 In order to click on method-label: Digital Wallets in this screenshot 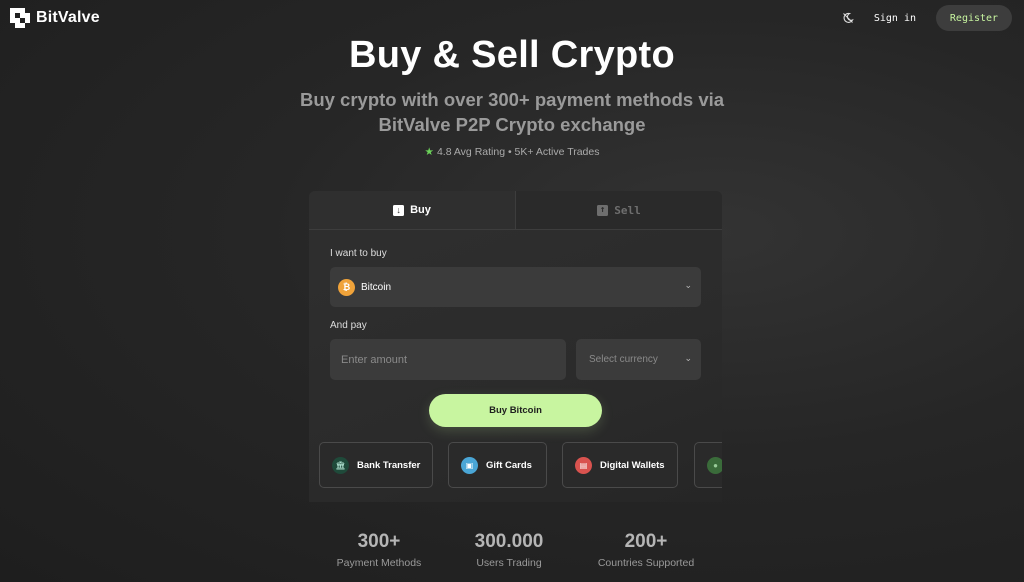, I will do `click(632, 465)`.